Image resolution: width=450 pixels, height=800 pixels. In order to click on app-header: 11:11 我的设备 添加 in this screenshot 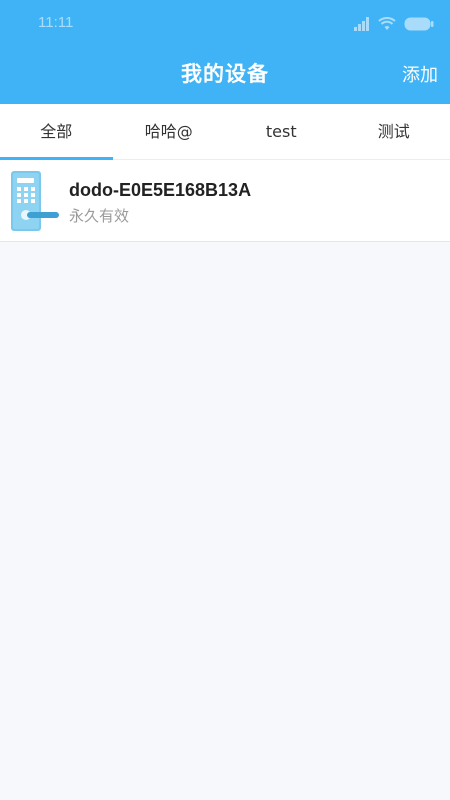, I will do `click(225, 52)`.